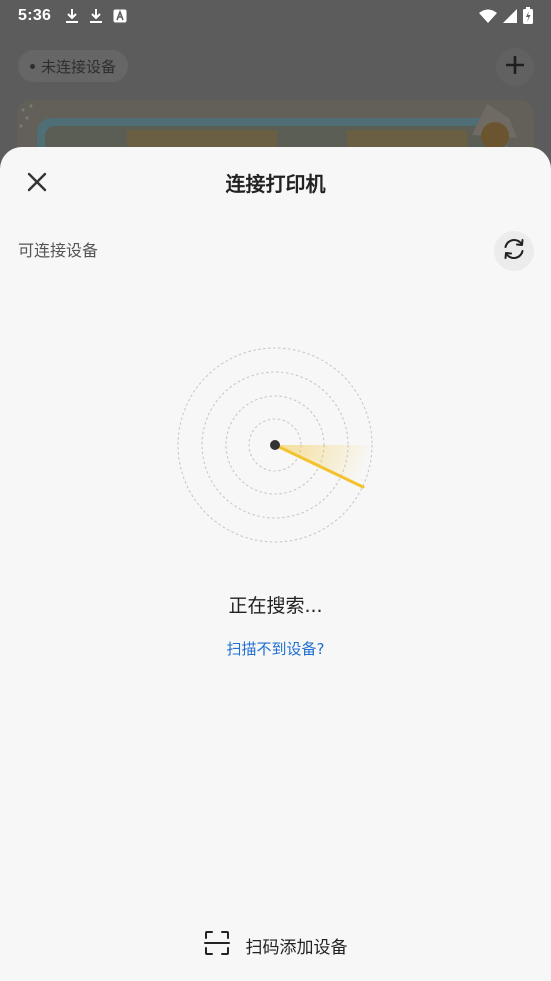 The width and height of the screenshot is (551, 981). What do you see at coordinates (275, 15) in the screenshot?
I see `status-bar: 5:36` at bounding box center [275, 15].